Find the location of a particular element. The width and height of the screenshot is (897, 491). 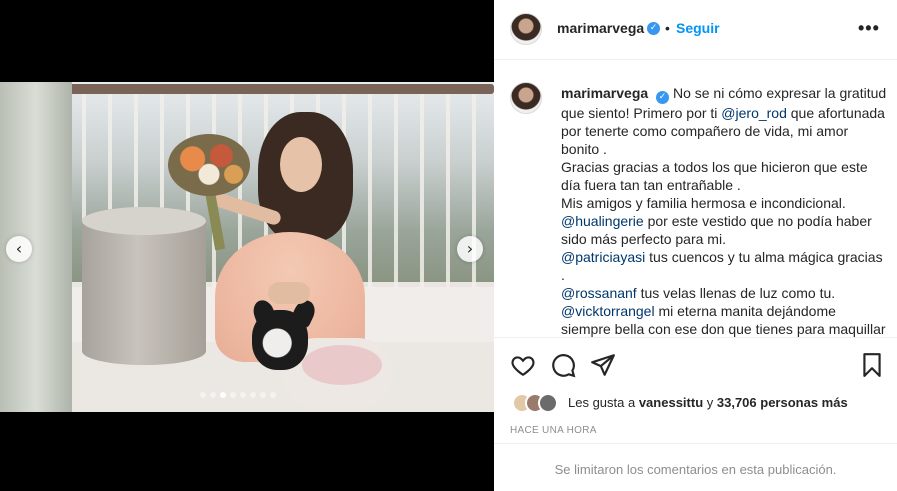

likes-conjunction: y is located at coordinates (710, 402).